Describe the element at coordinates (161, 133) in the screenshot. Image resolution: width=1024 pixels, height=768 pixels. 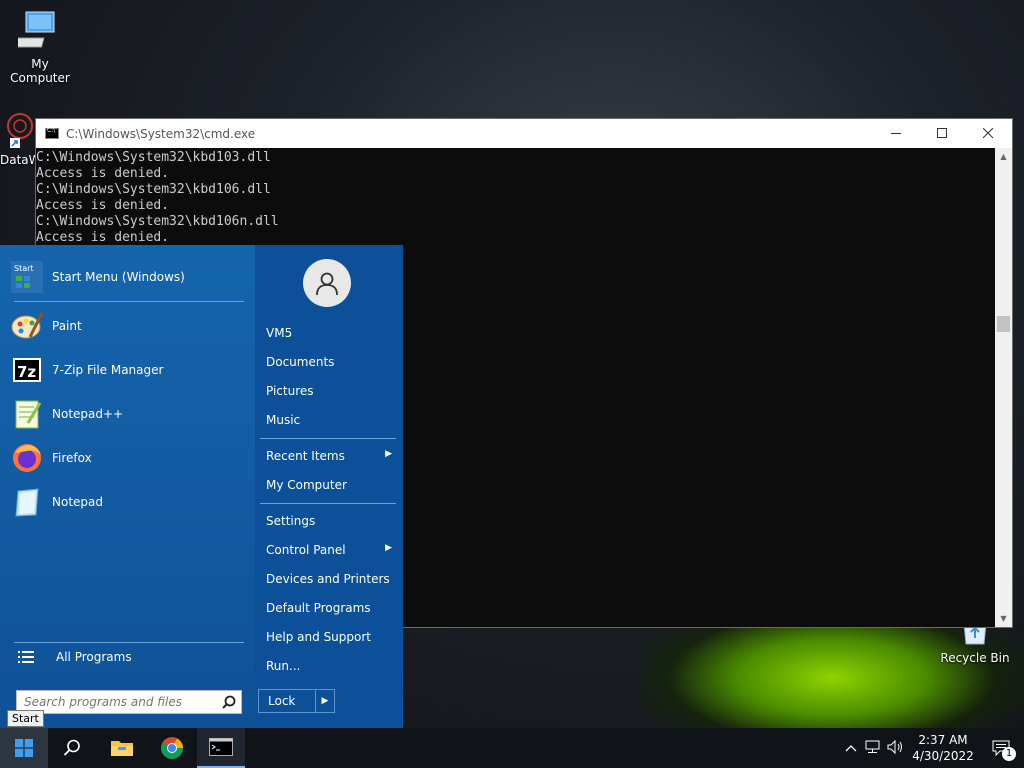
I see `window-title: C:\Windows\System32\cmd.exe` at that location.